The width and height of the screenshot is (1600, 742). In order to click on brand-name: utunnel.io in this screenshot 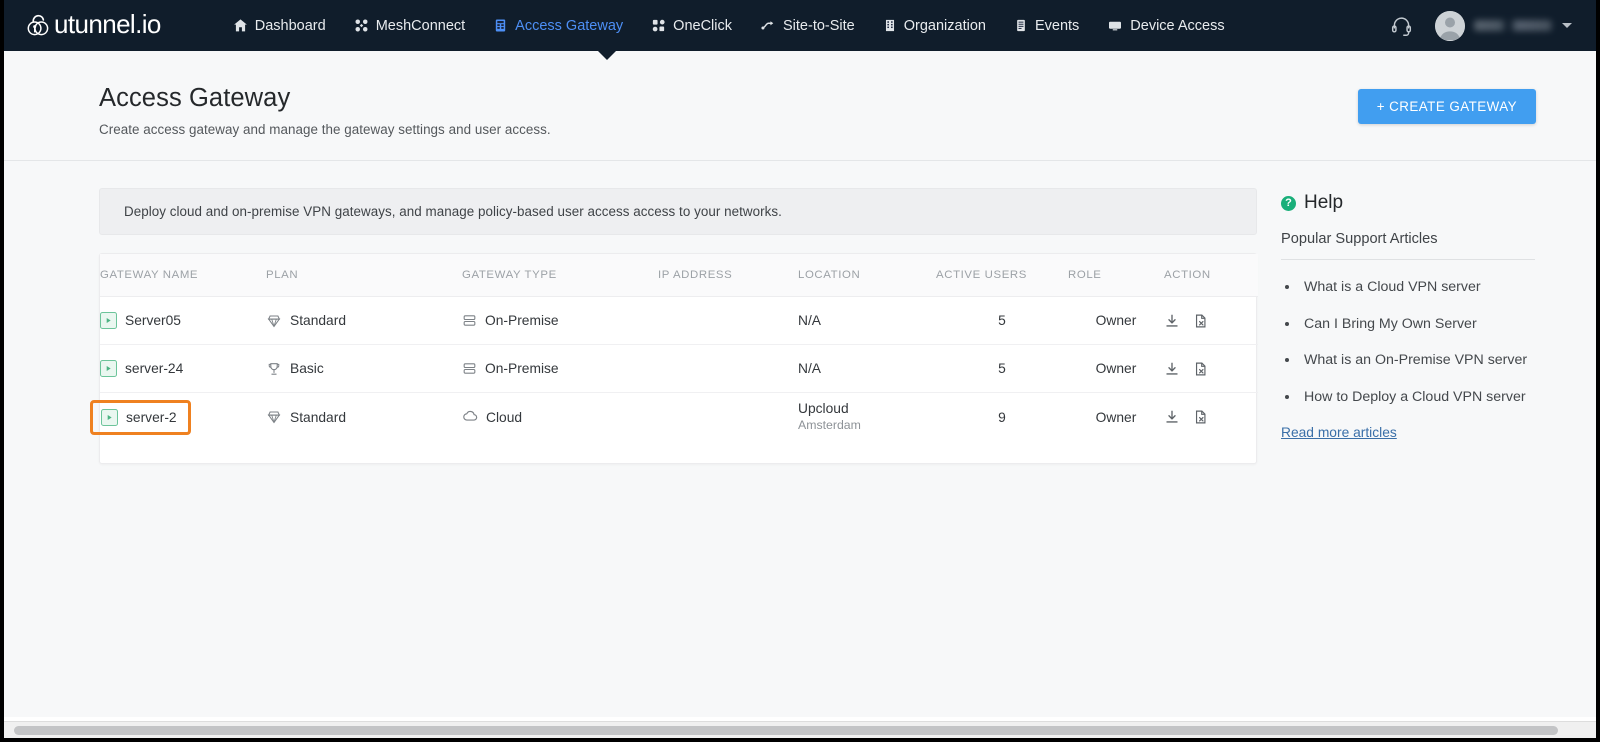, I will do `click(107, 24)`.